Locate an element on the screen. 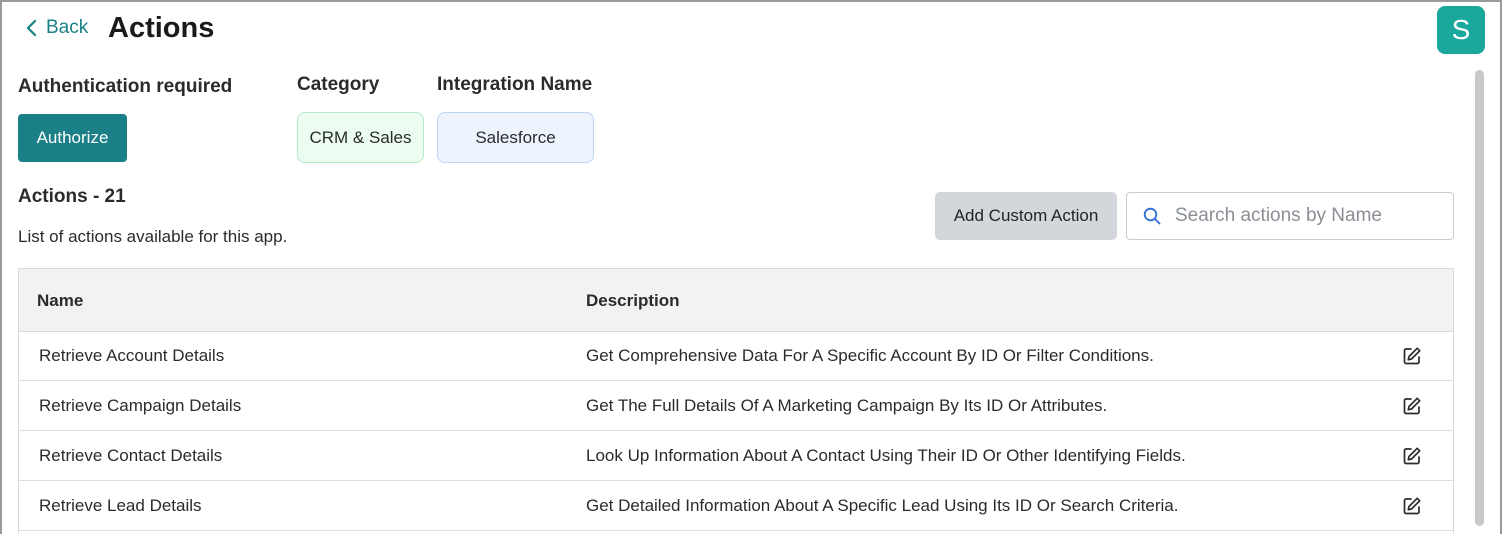  table-header: Name Description is located at coordinates (736, 300).